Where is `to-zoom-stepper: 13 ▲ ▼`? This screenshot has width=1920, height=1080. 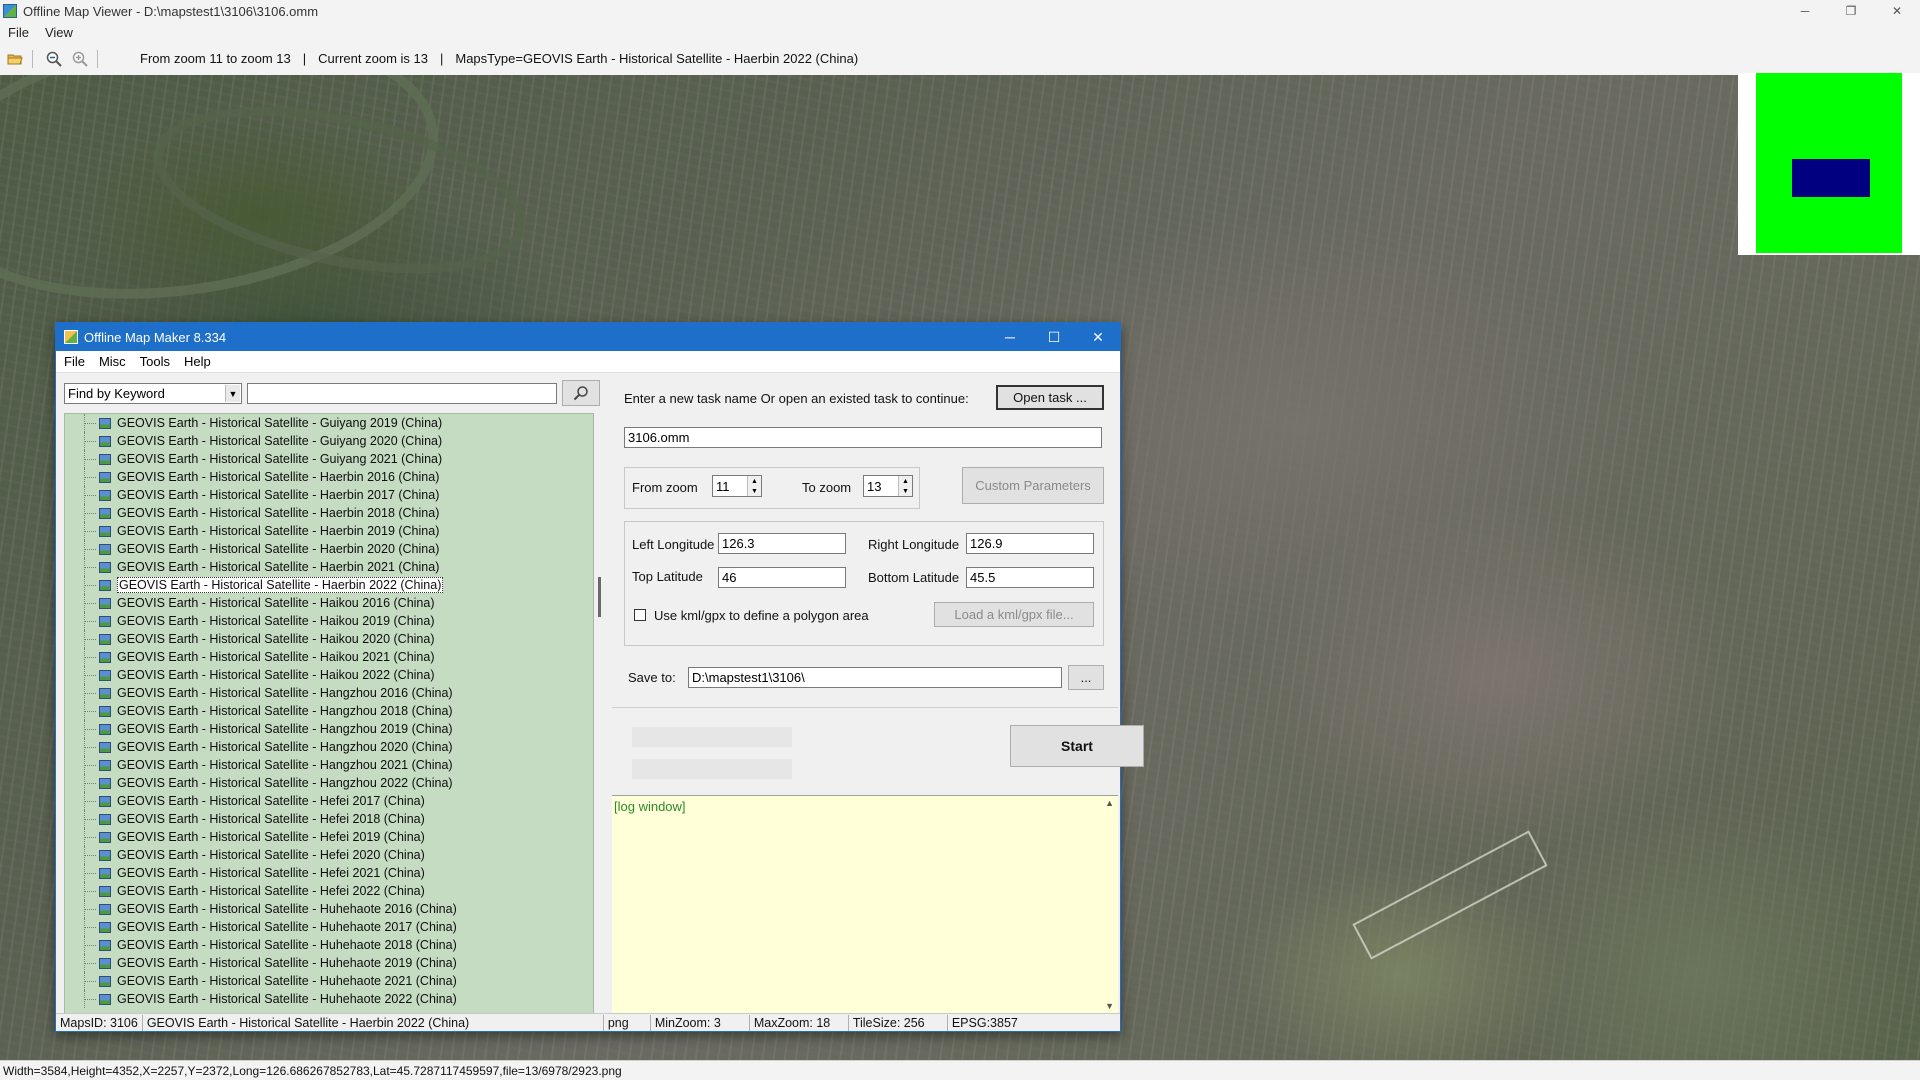 to-zoom-stepper: 13 ▲ ▼ is located at coordinates (888, 486).